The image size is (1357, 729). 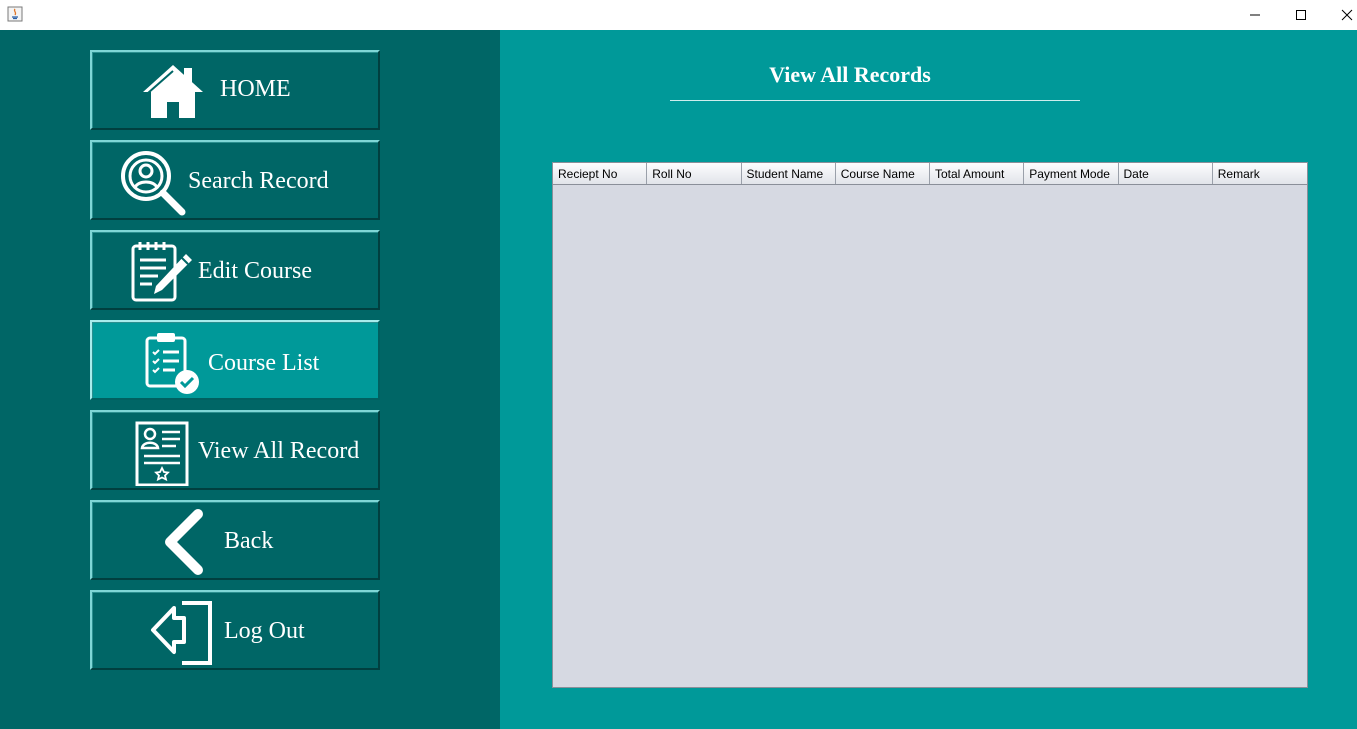 What do you see at coordinates (172, 363) in the screenshot?
I see `checklist-clipboard-icon` at bounding box center [172, 363].